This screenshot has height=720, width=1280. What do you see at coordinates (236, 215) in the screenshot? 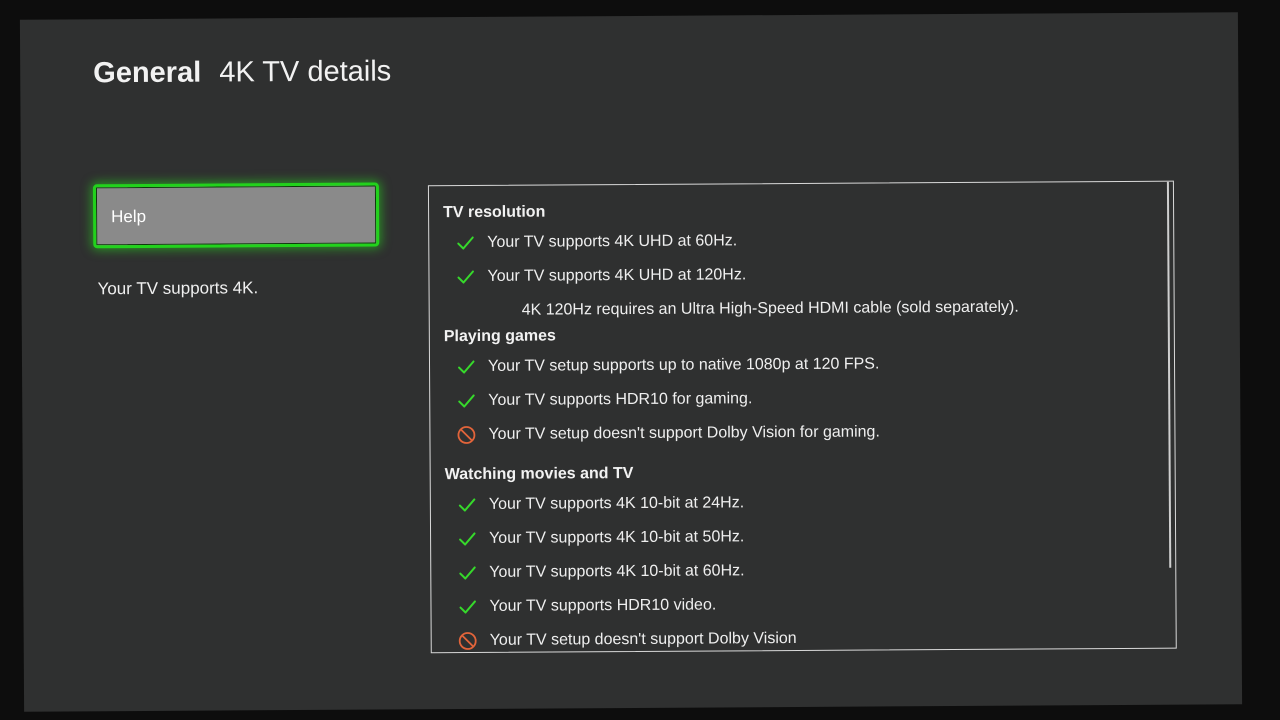
I see `help-button: Help` at bounding box center [236, 215].